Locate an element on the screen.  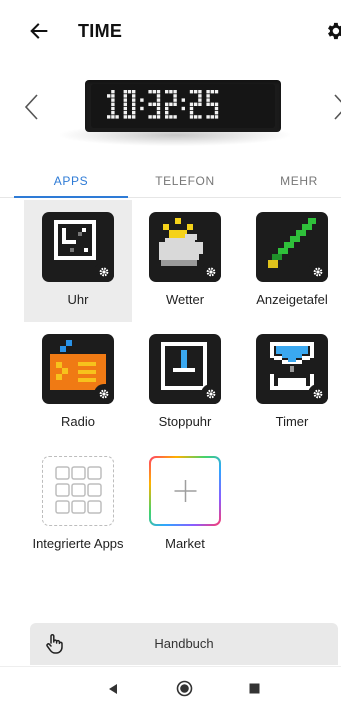
device-preview is located at coordinates (170, 111).